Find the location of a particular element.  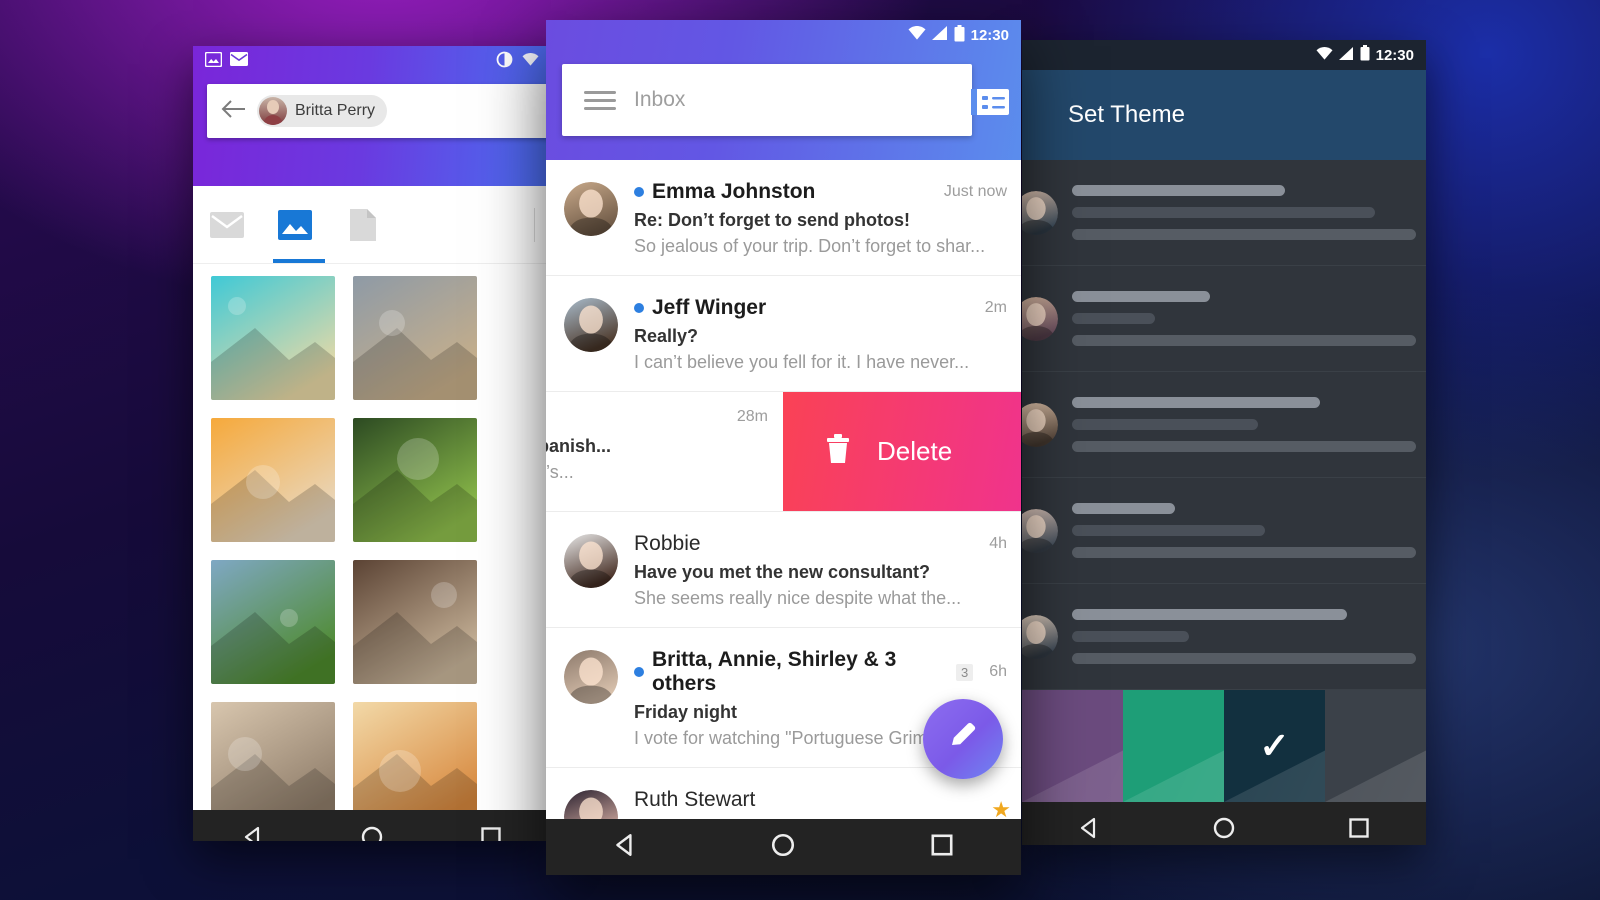

tab-files is located at coordinates (363, 224).